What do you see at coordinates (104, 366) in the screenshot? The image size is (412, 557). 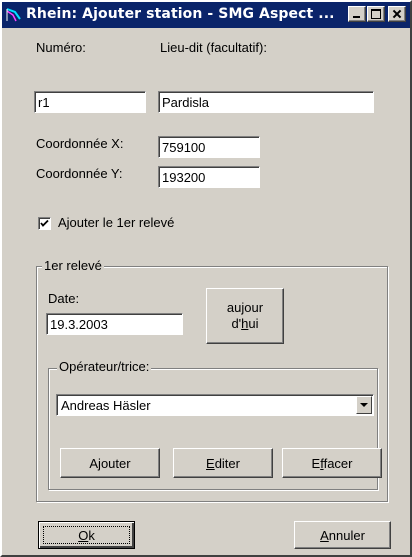 I see `operateur-group-title: Opérateur/trice:` at bounding box center [104, 366].